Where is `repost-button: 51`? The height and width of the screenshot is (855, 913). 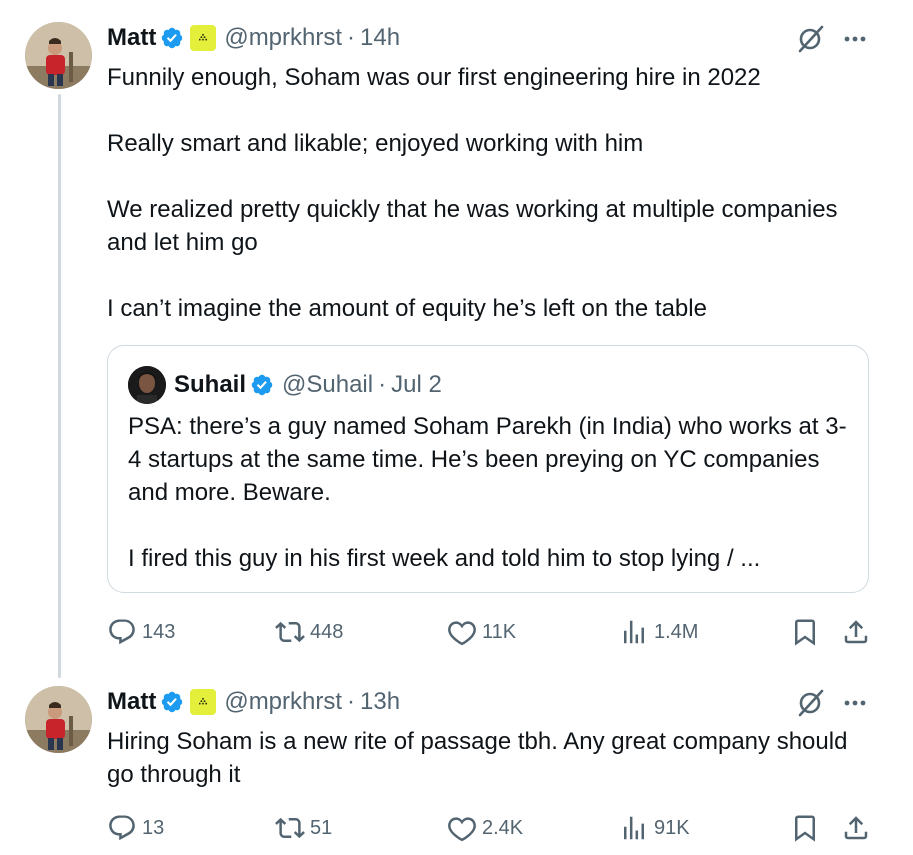 repost-button: 51 is located at coordinates (303, 828).